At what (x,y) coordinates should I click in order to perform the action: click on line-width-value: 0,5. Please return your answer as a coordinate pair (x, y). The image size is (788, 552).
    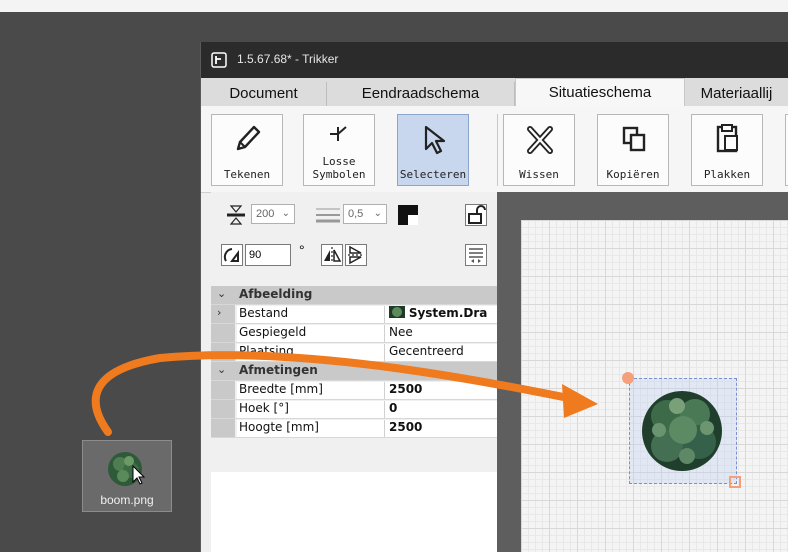
    Looking at the image, I should click on (356, 214).